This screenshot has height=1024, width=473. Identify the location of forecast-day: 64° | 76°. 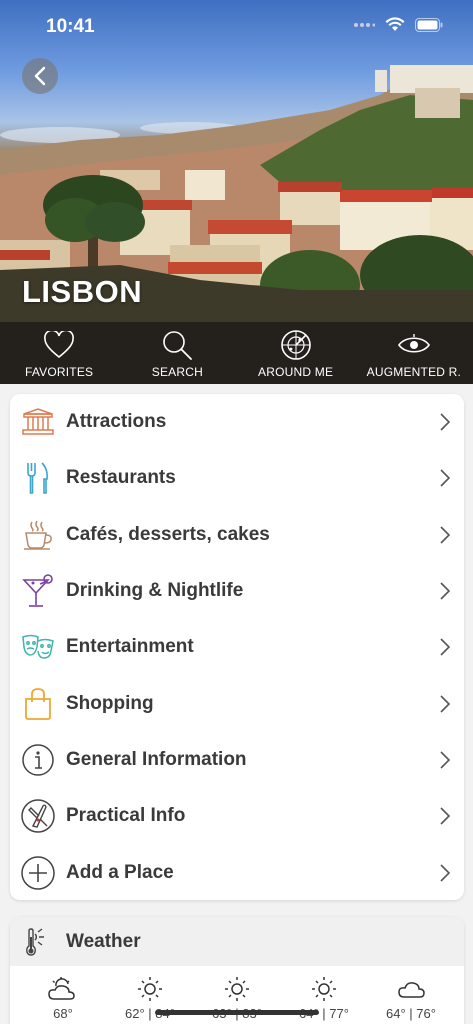
(411, 998).